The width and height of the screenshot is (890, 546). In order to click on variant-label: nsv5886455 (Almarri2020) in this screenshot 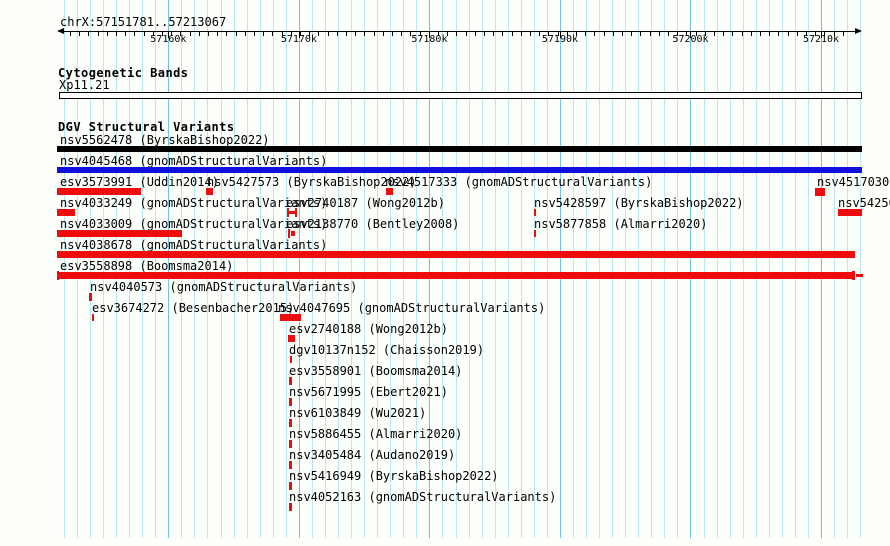, I will do `click(375, 434)`.